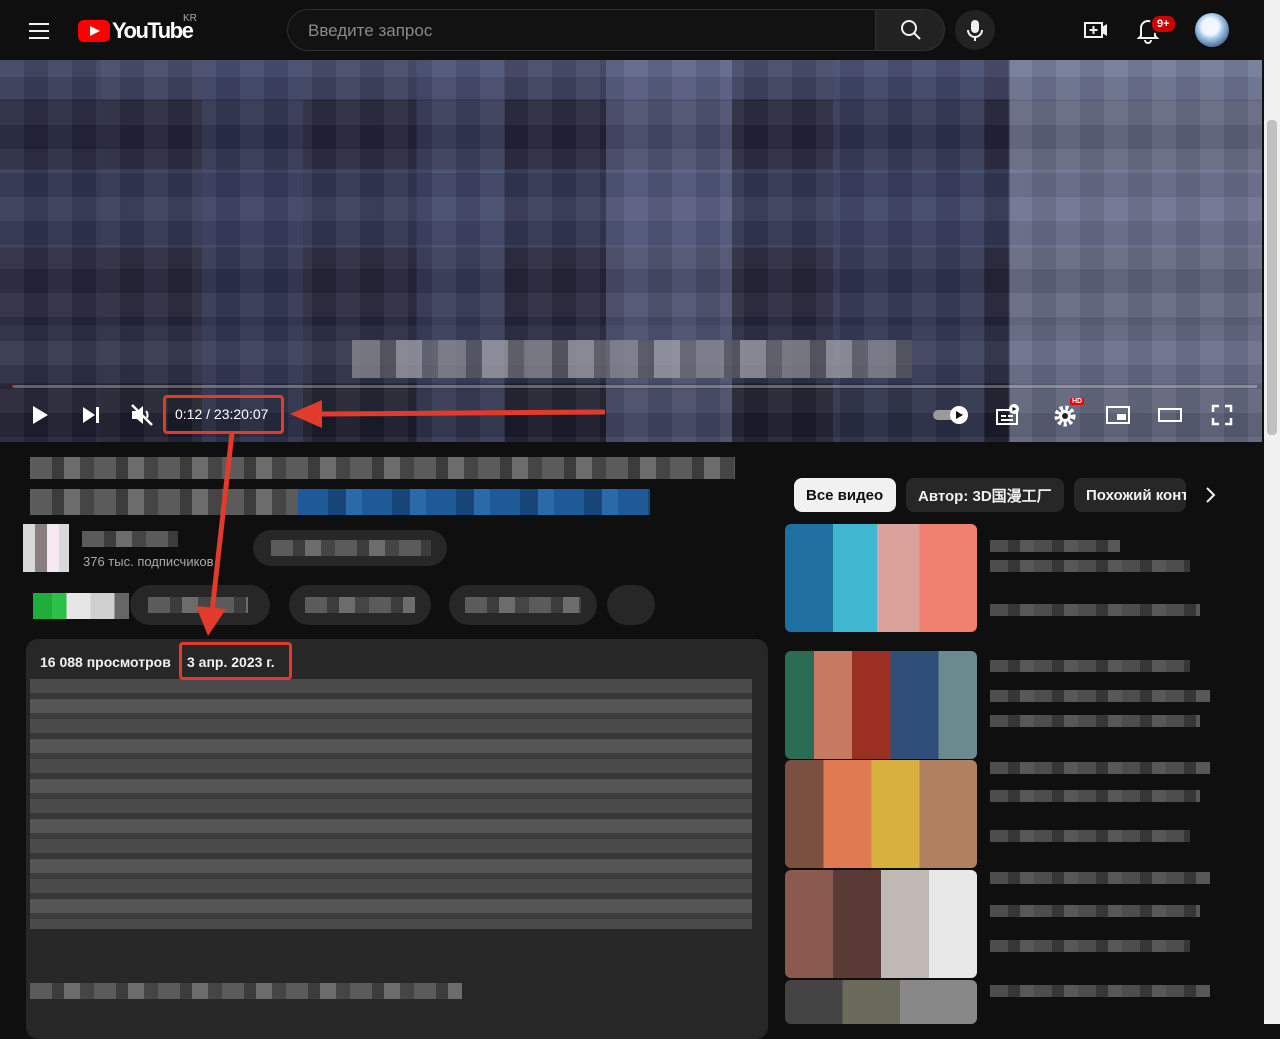  I want to click on search-button, so click(910, 30).